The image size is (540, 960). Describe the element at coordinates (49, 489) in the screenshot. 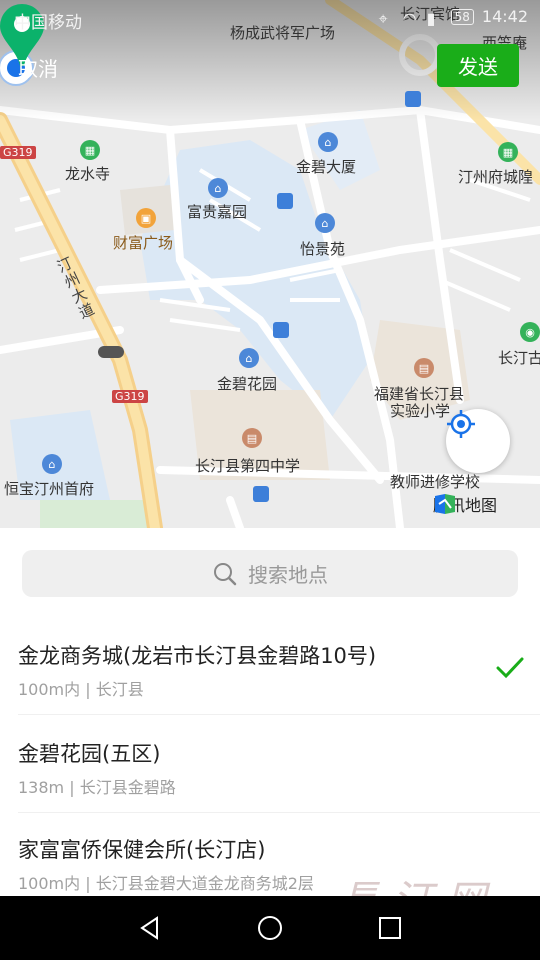

I see `map-label: 恒宝汀州首府` at that location.